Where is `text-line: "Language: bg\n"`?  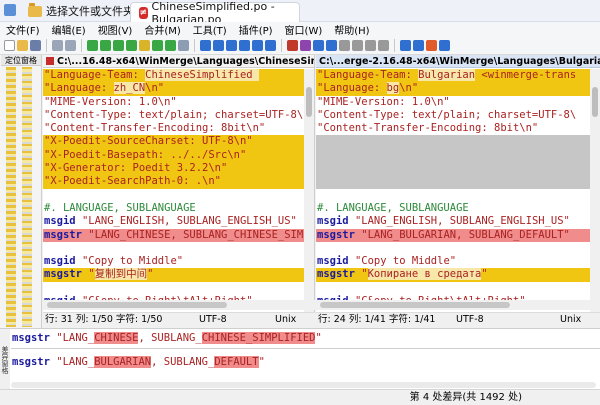
text-line: "Language: bg\n" is located at coordinates (453, 89).